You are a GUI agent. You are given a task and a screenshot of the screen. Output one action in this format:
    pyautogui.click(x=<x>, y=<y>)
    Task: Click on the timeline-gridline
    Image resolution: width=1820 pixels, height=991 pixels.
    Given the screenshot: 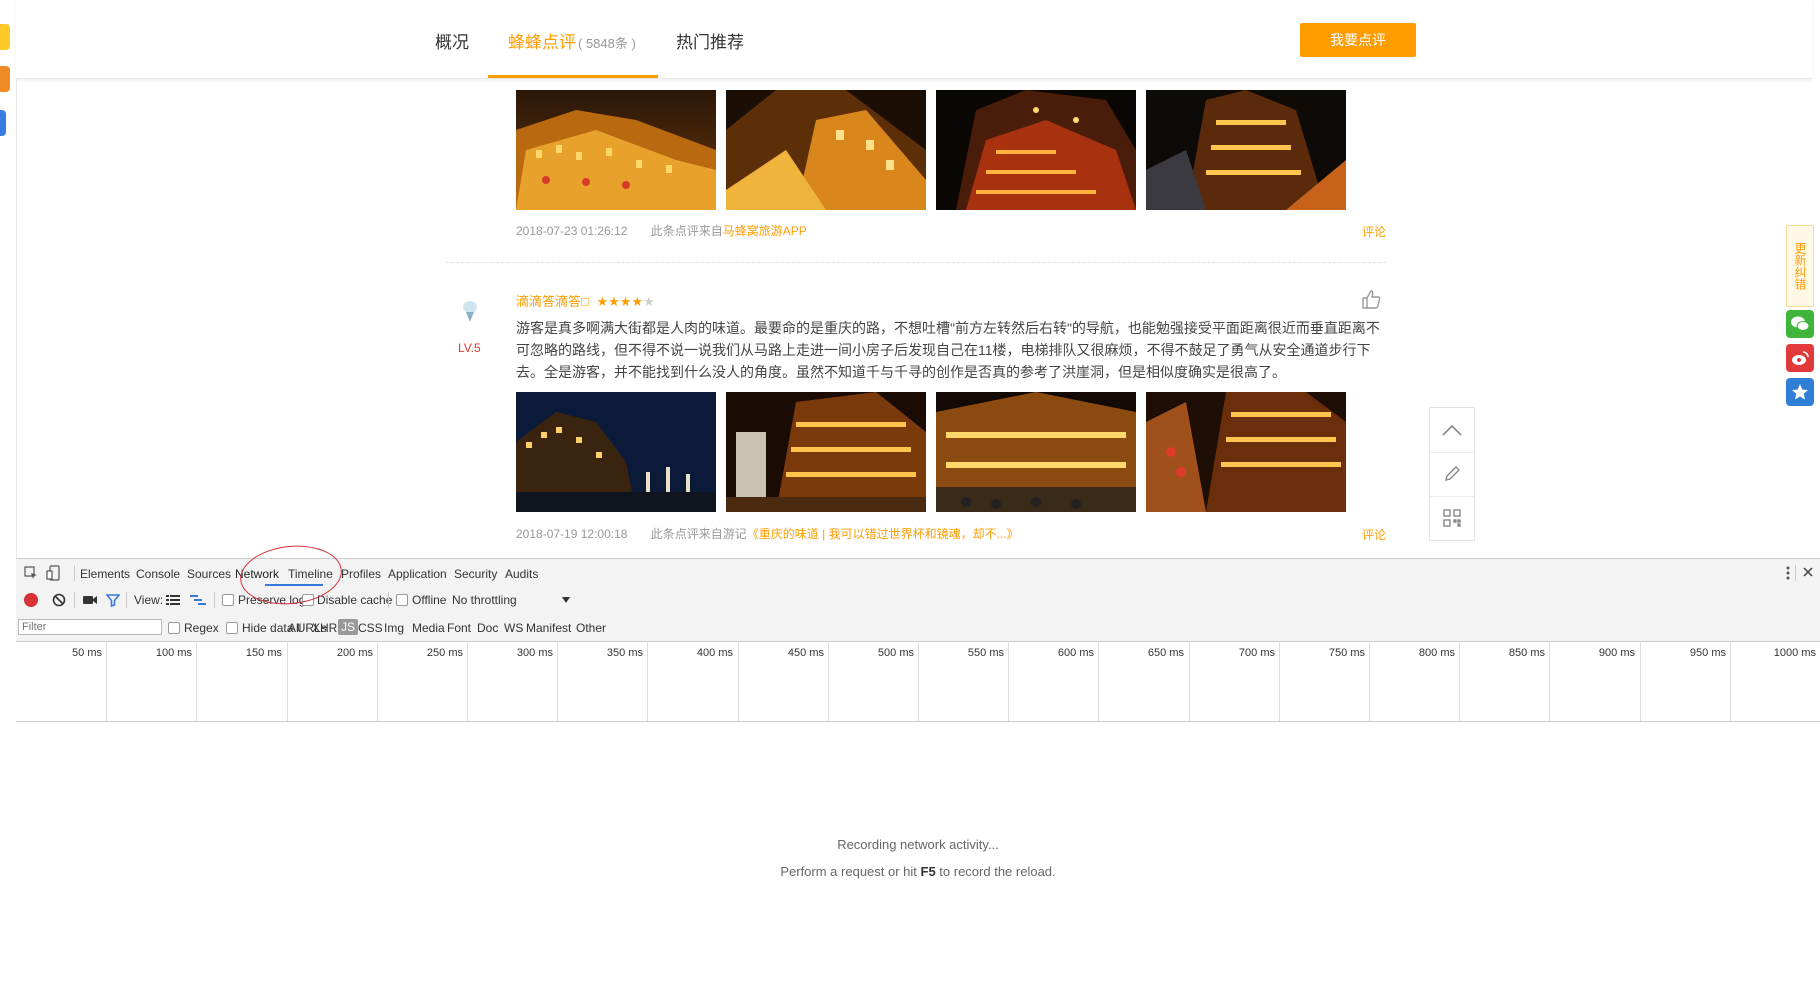 What is the action you would take?
    pyautogui.click(x=918, y=681)
    